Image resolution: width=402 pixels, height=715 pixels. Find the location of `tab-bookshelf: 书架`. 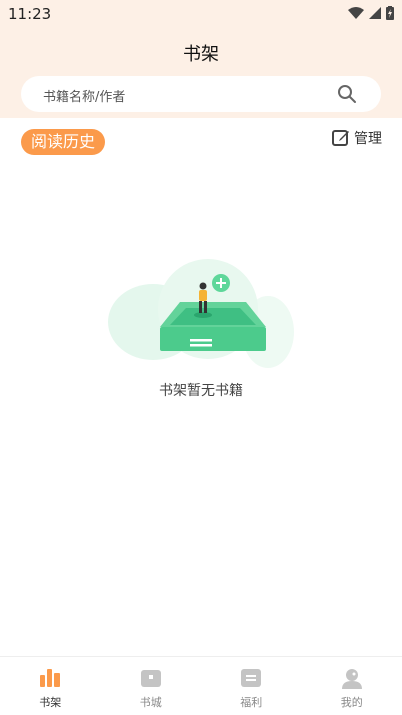

tab-bookshelf: 书架 is located at coordinates (50, 686).